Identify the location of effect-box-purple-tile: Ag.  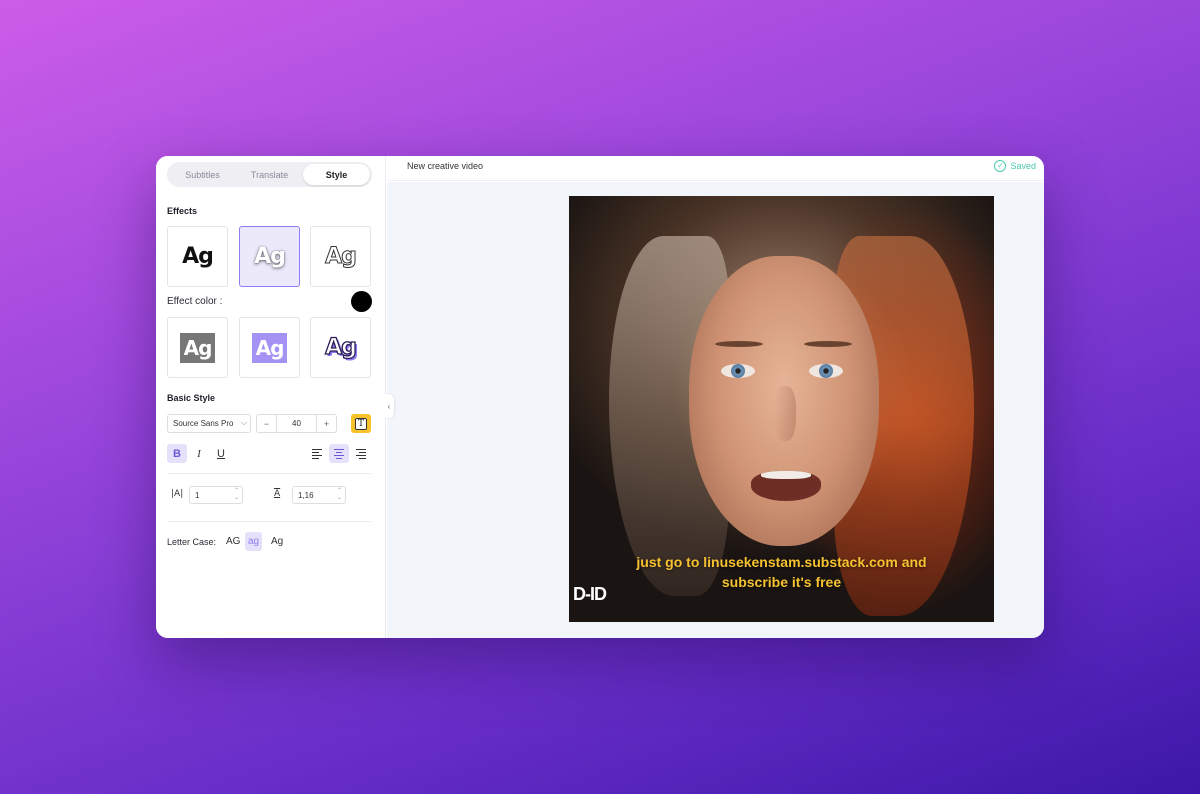
(269, 347).